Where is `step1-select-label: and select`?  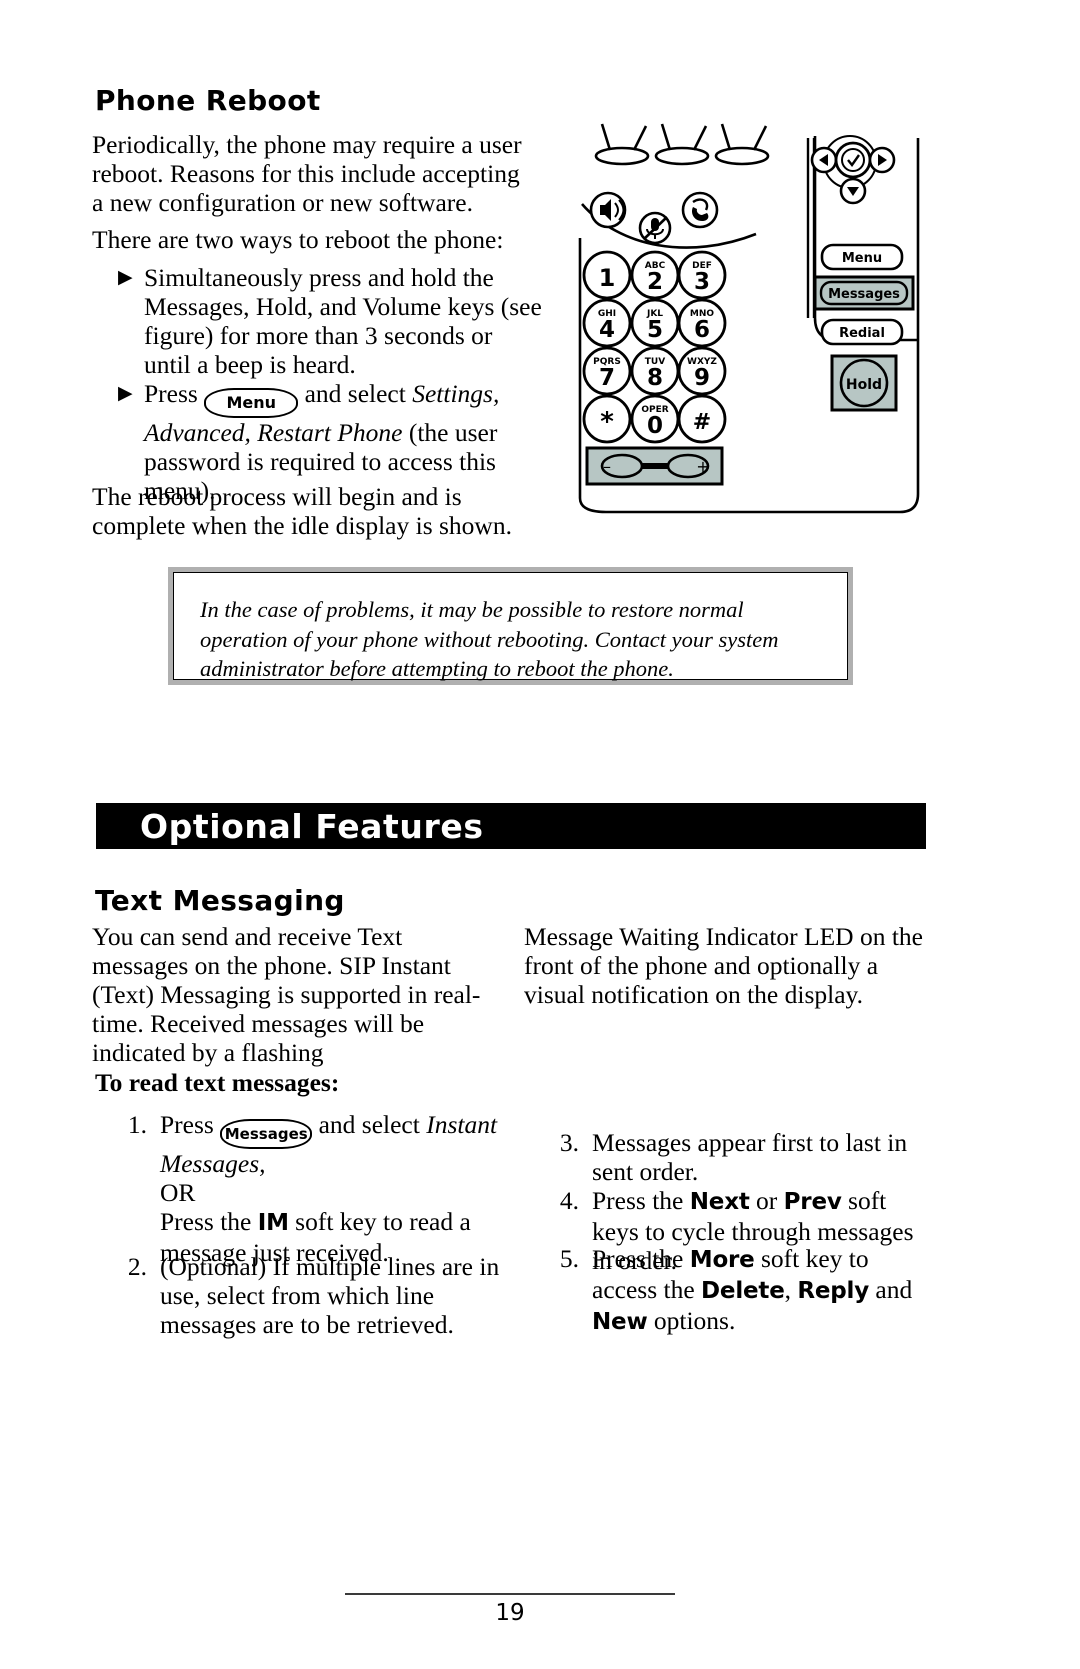
step1-select-label: and select is located at coordinates (369, 1124).